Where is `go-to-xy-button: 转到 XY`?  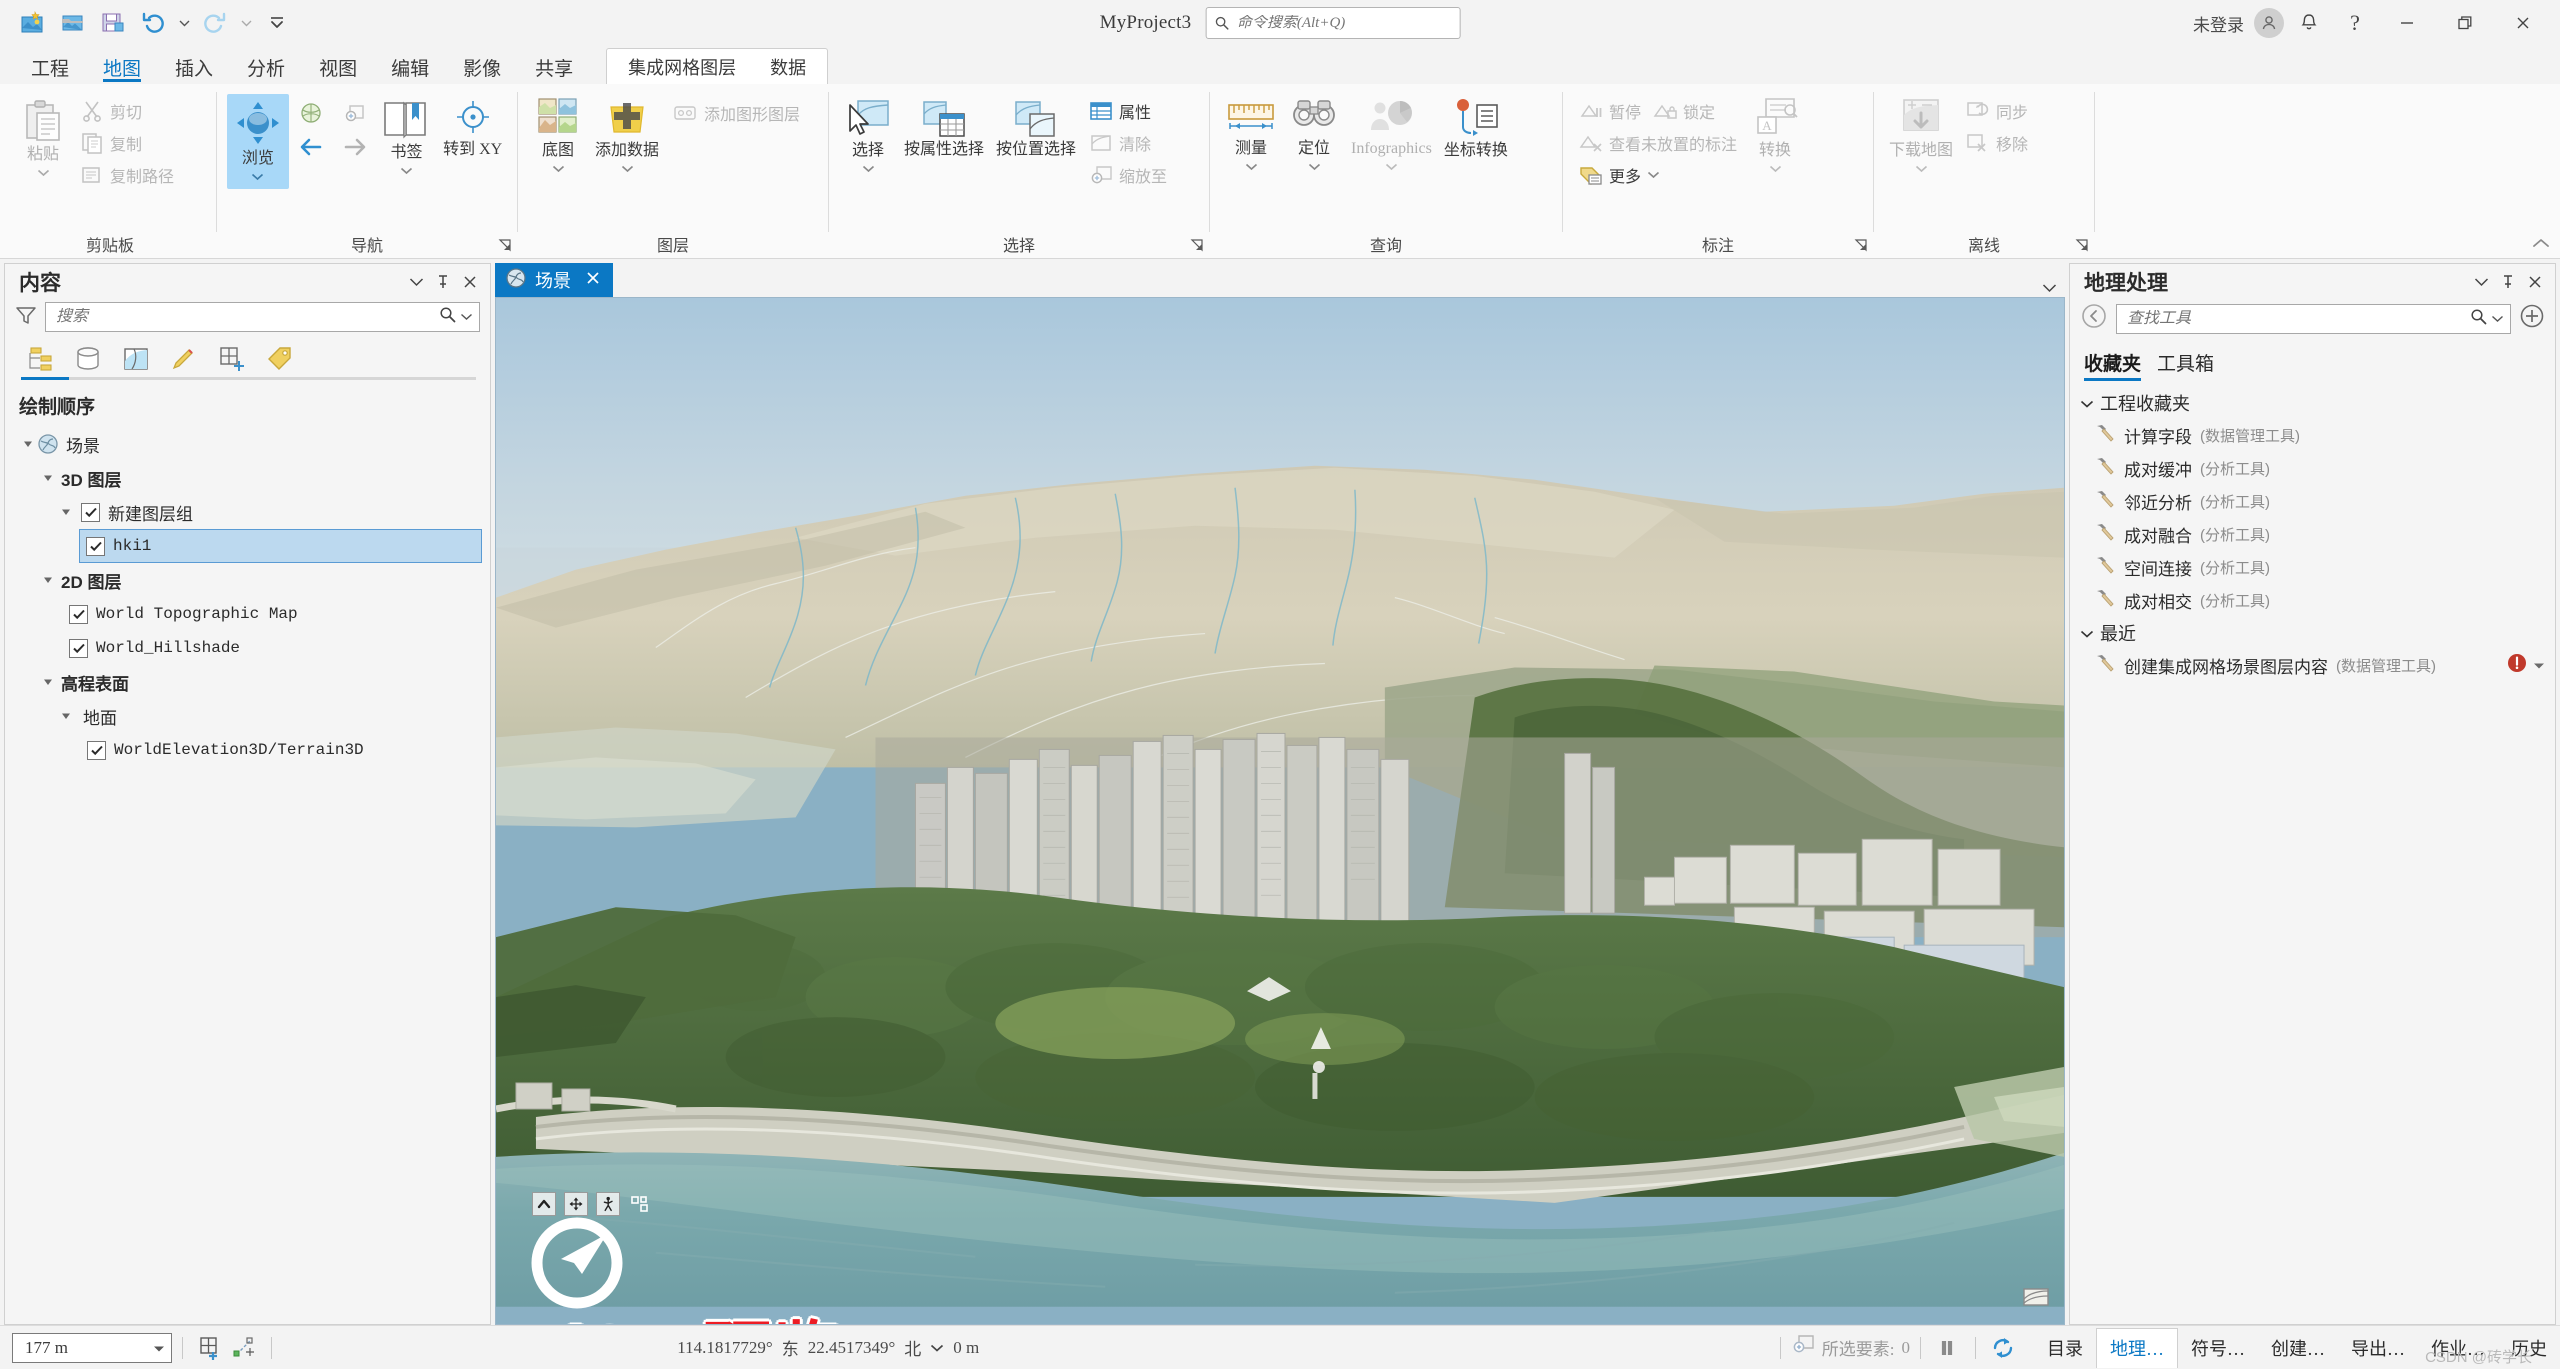
go-to-xy-button: 转到 XY is located at coordinates (472, 128).